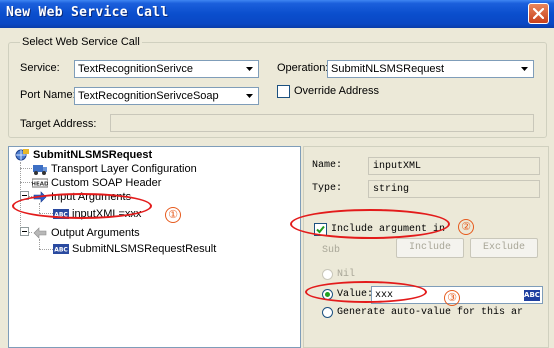 Image resolution: width=554 pixels, height=348 pixels. What do you see at coordinates (327, 165) in the screenshot?
I see `name-label: Name:` at bounding box center [327, 165].